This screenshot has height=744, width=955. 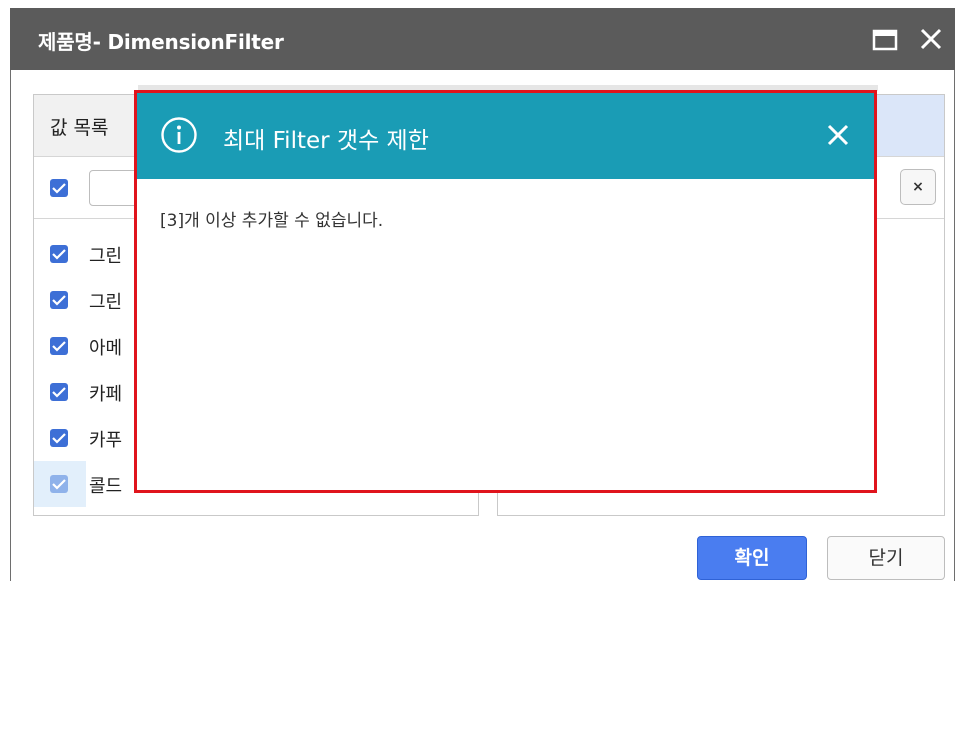 I want to click on item-label: 콜드, so click(x=106, y=486).